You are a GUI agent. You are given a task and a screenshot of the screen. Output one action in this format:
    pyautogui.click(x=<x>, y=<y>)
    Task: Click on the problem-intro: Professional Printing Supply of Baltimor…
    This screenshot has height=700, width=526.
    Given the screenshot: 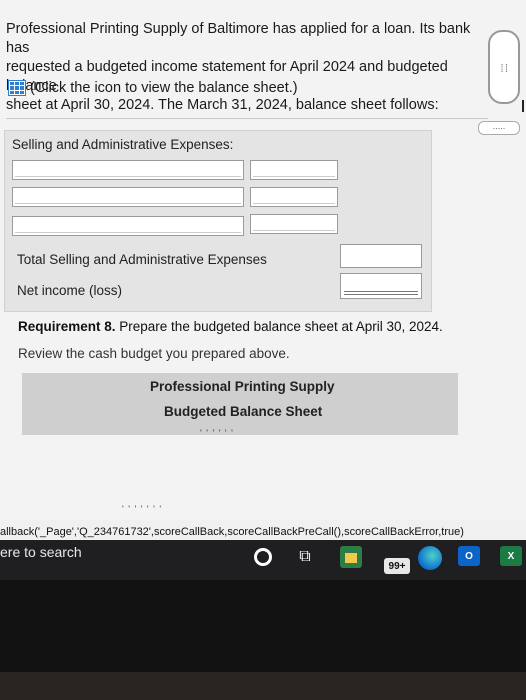 What is the action you would take?
    pyautogui.click(x=246, y=67)
    